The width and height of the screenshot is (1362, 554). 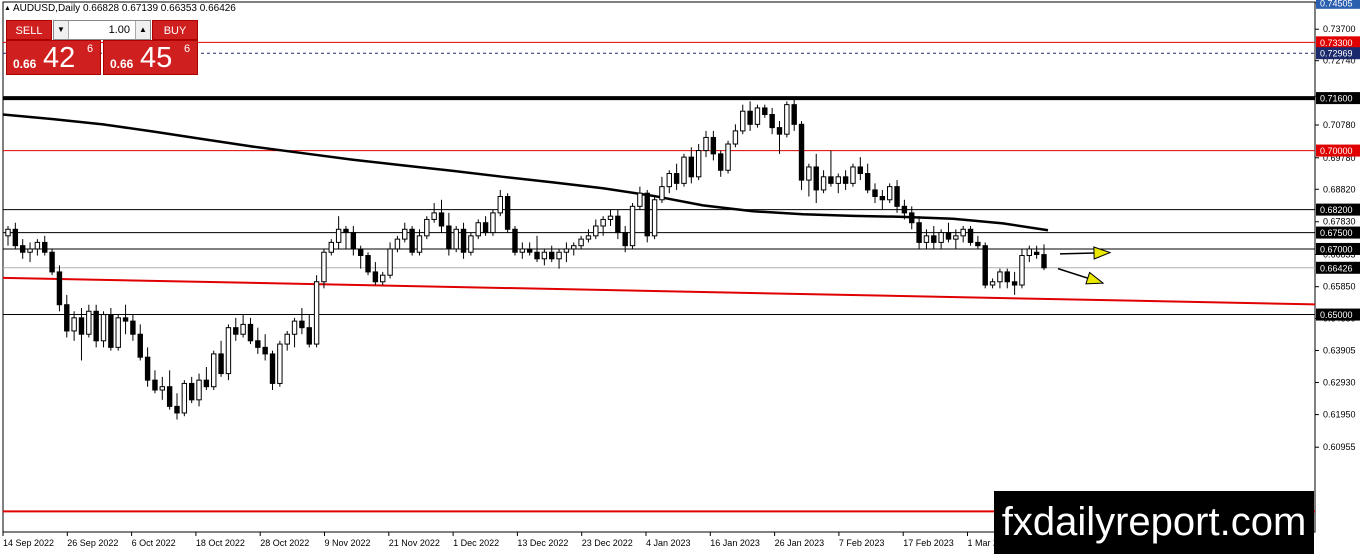 I want to click on y-tick-label: 0.73700, so click(x=1339, y=29).